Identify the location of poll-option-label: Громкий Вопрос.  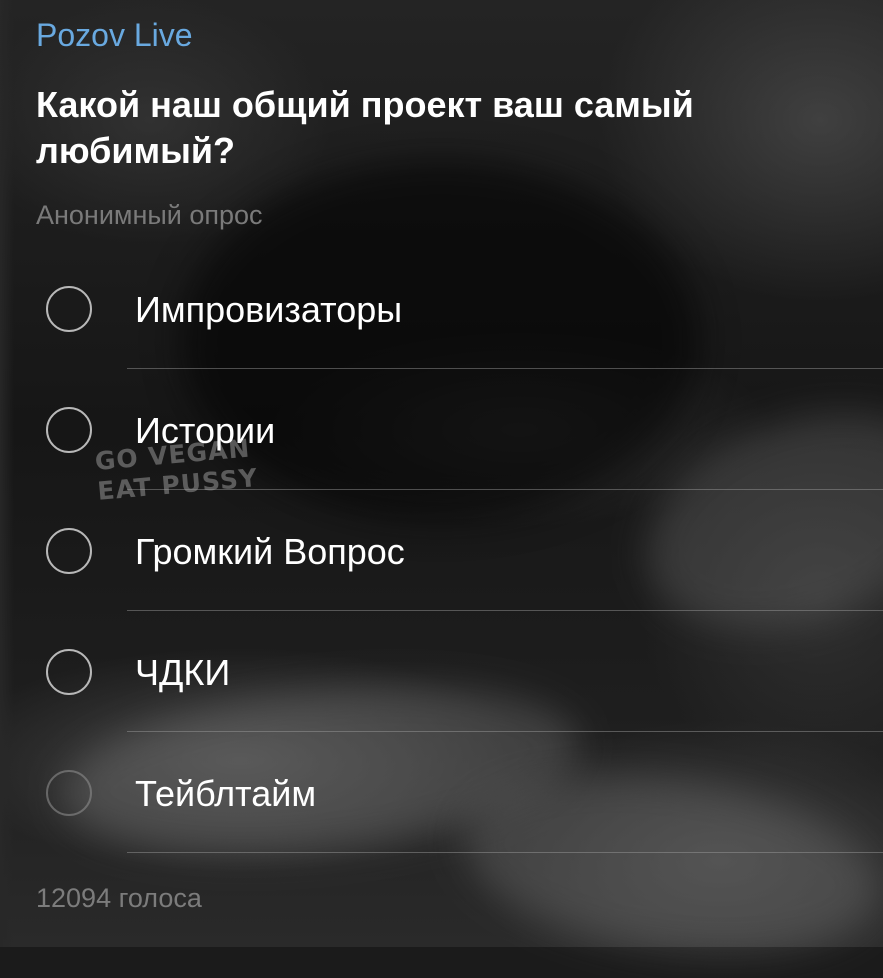
(270, 551).